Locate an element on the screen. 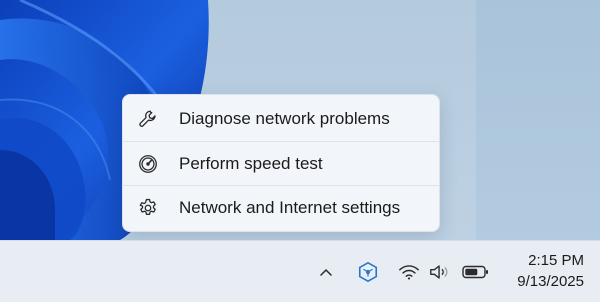 This screenshot has height=302, width=600. battery-icon is located at coordinates (476, 271).